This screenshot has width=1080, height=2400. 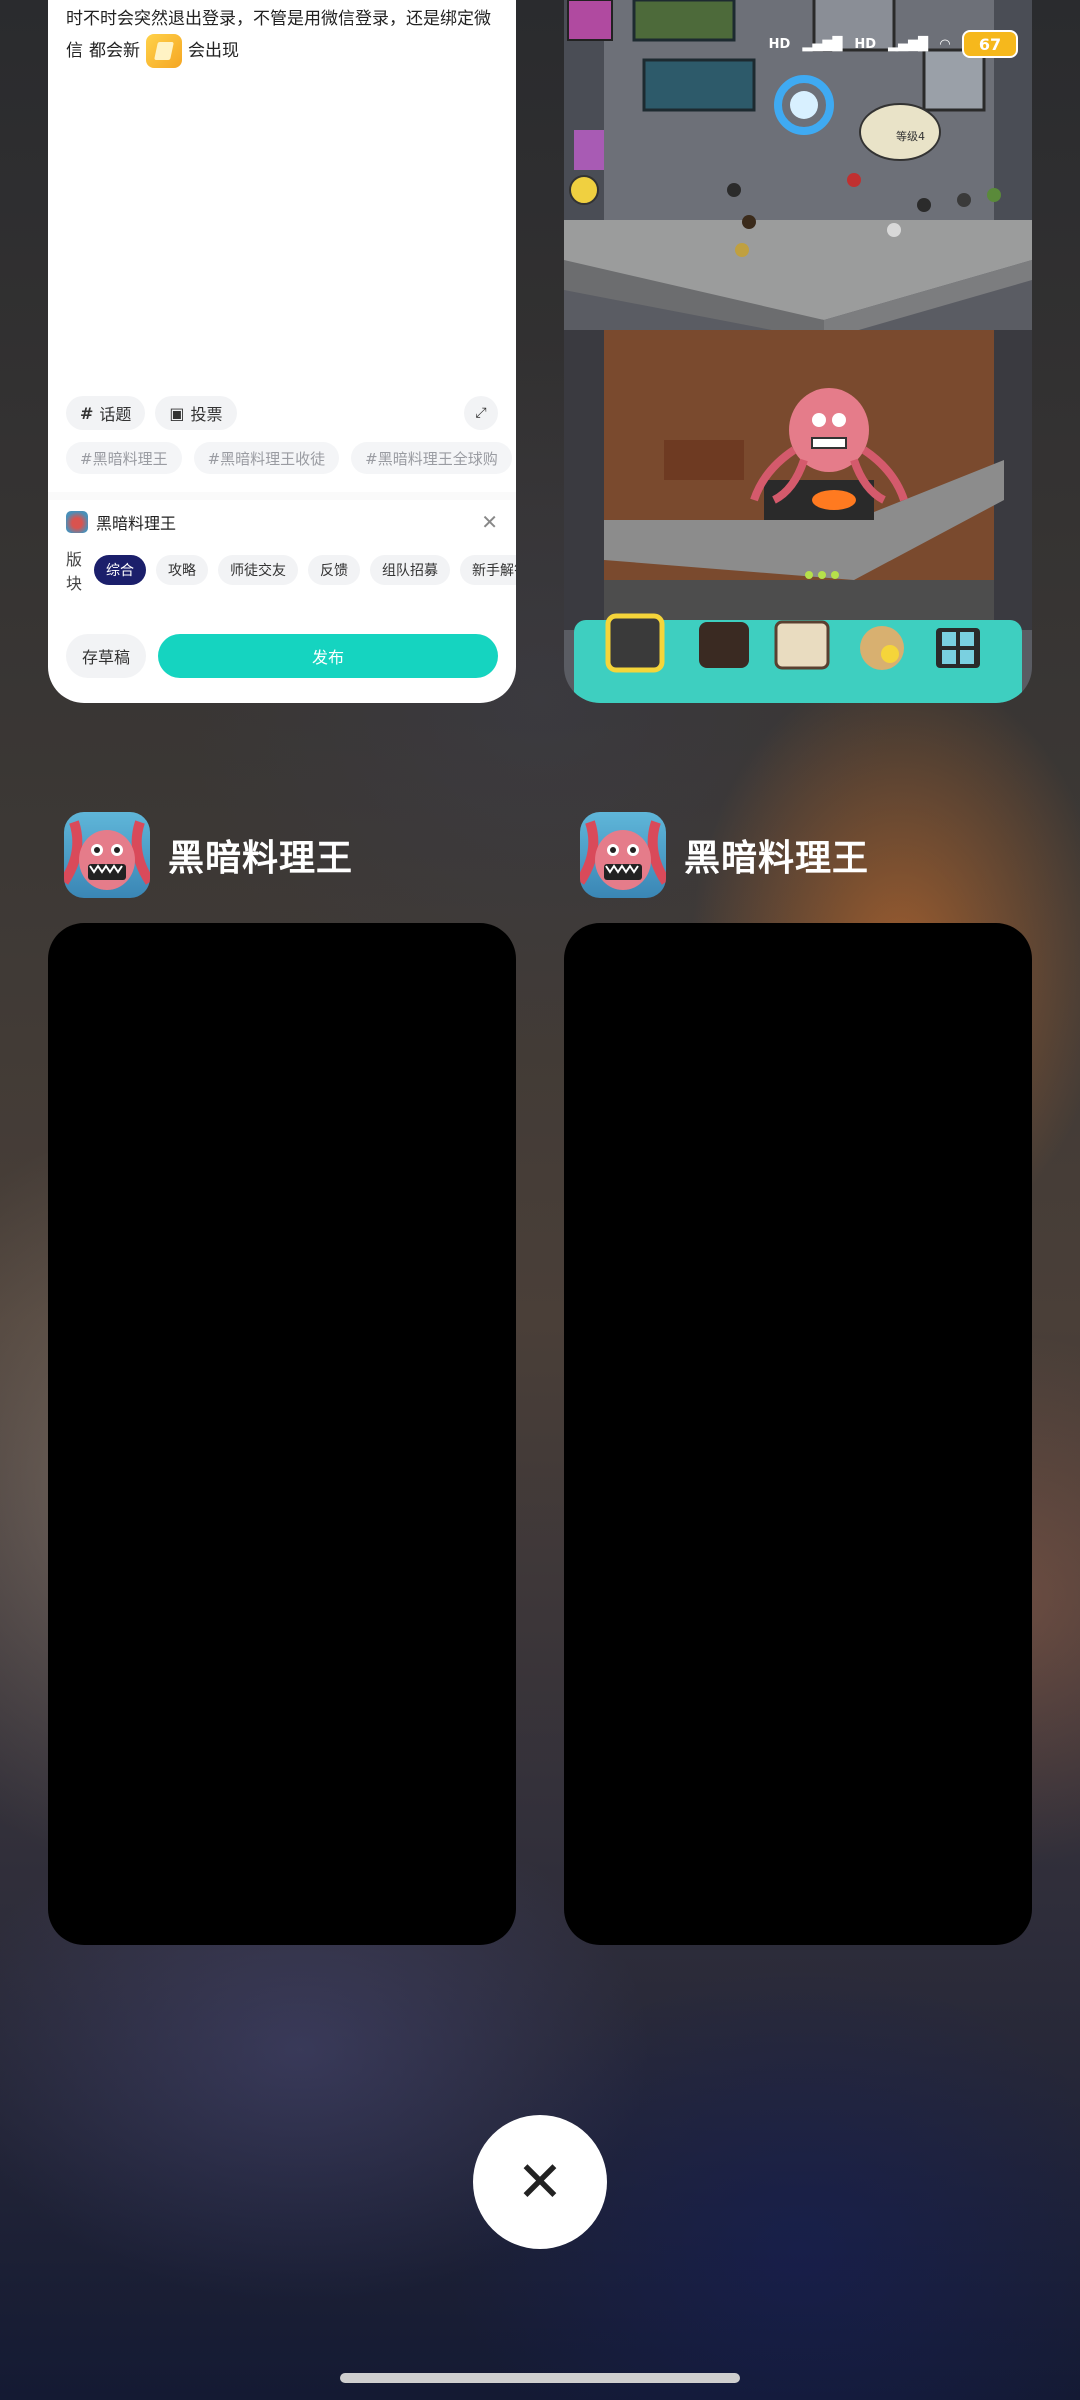 What do you see at coordinates (540, 2378) in the screenshot?
I see `home-indicator` at bounding box center [540, 2378].